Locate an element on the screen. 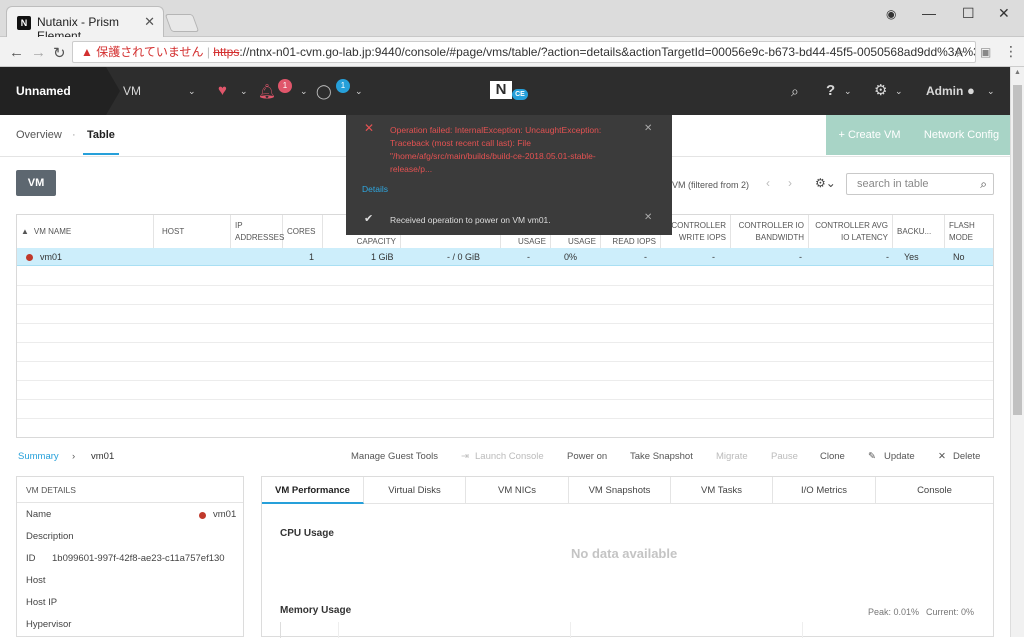 Image resolution: width=1024 pixels, height=638 pixels. row-divider is located at coordinates (505, 380).